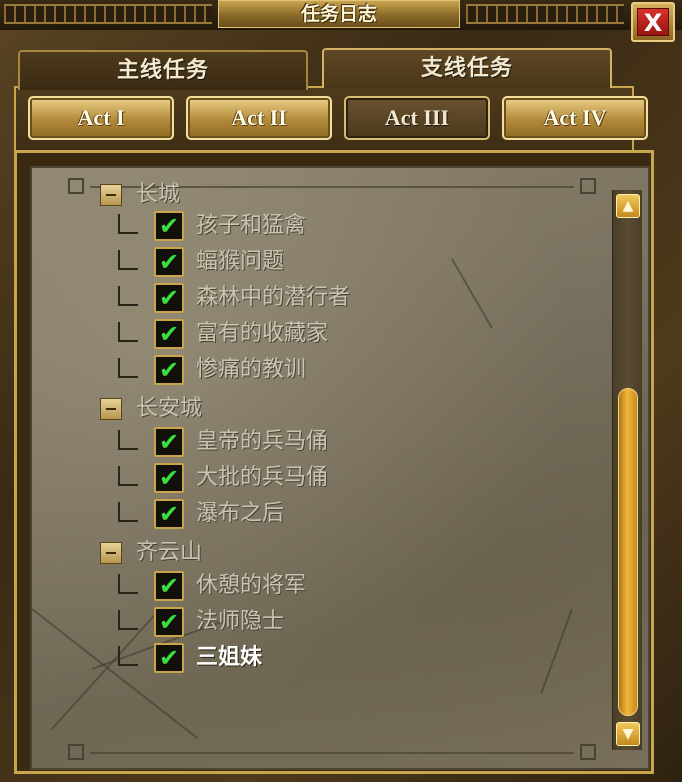 This screenshot has width=682, height=782. What do you see at coordinates (158, 194) in the screenshot?
I see `group-label: 长城` at bounding box center [158, 194].